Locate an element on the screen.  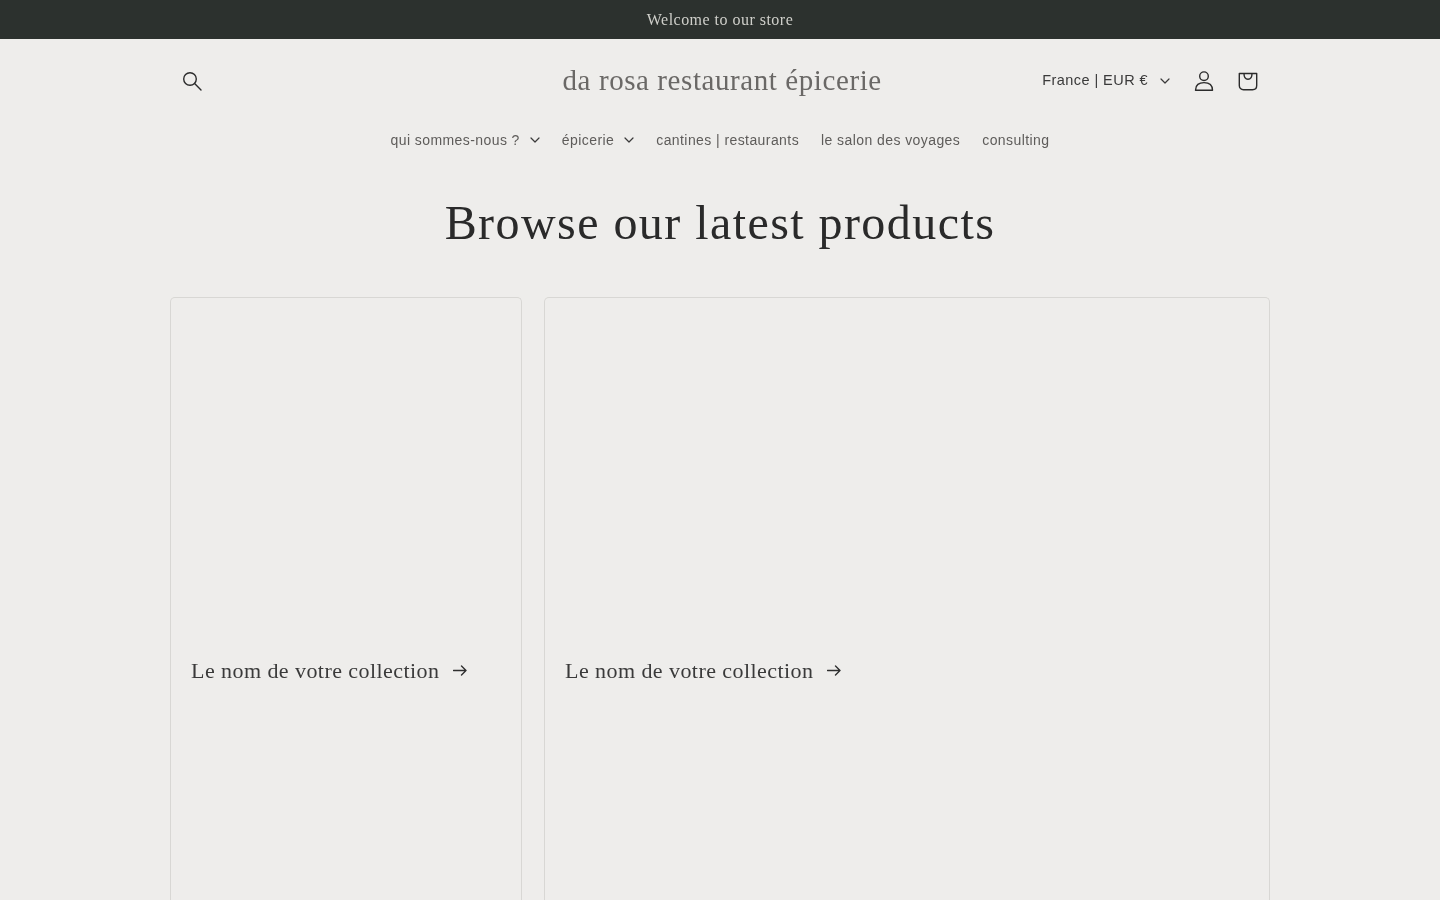
nav-link: qui sommes-nous ? is located at coordinates (465, 140).